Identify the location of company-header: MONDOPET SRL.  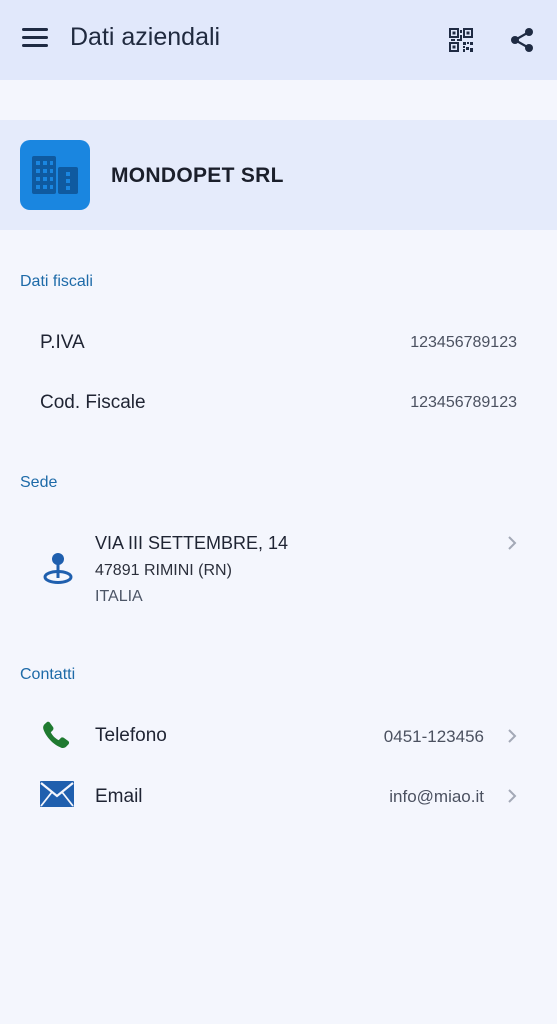
(278, 175).